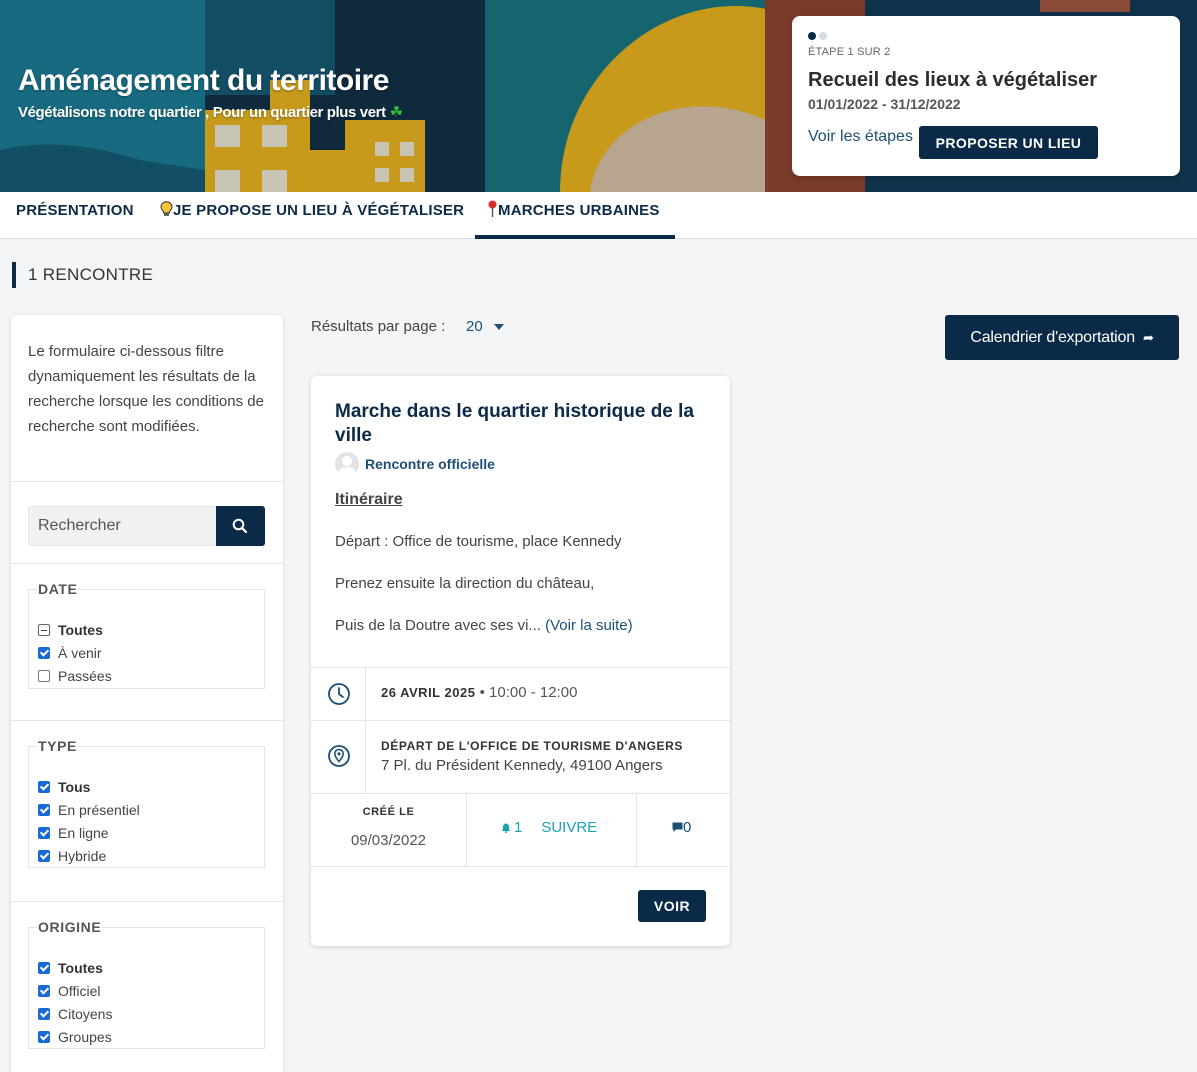 Image resolution: width=1197 pixels, height=1072 pixels. What do you see at coordinates (884, 104) in the screenshot?
I see `step-dates: 01/01/2022 - 31/12/2022` at bounding box center [884, 104].